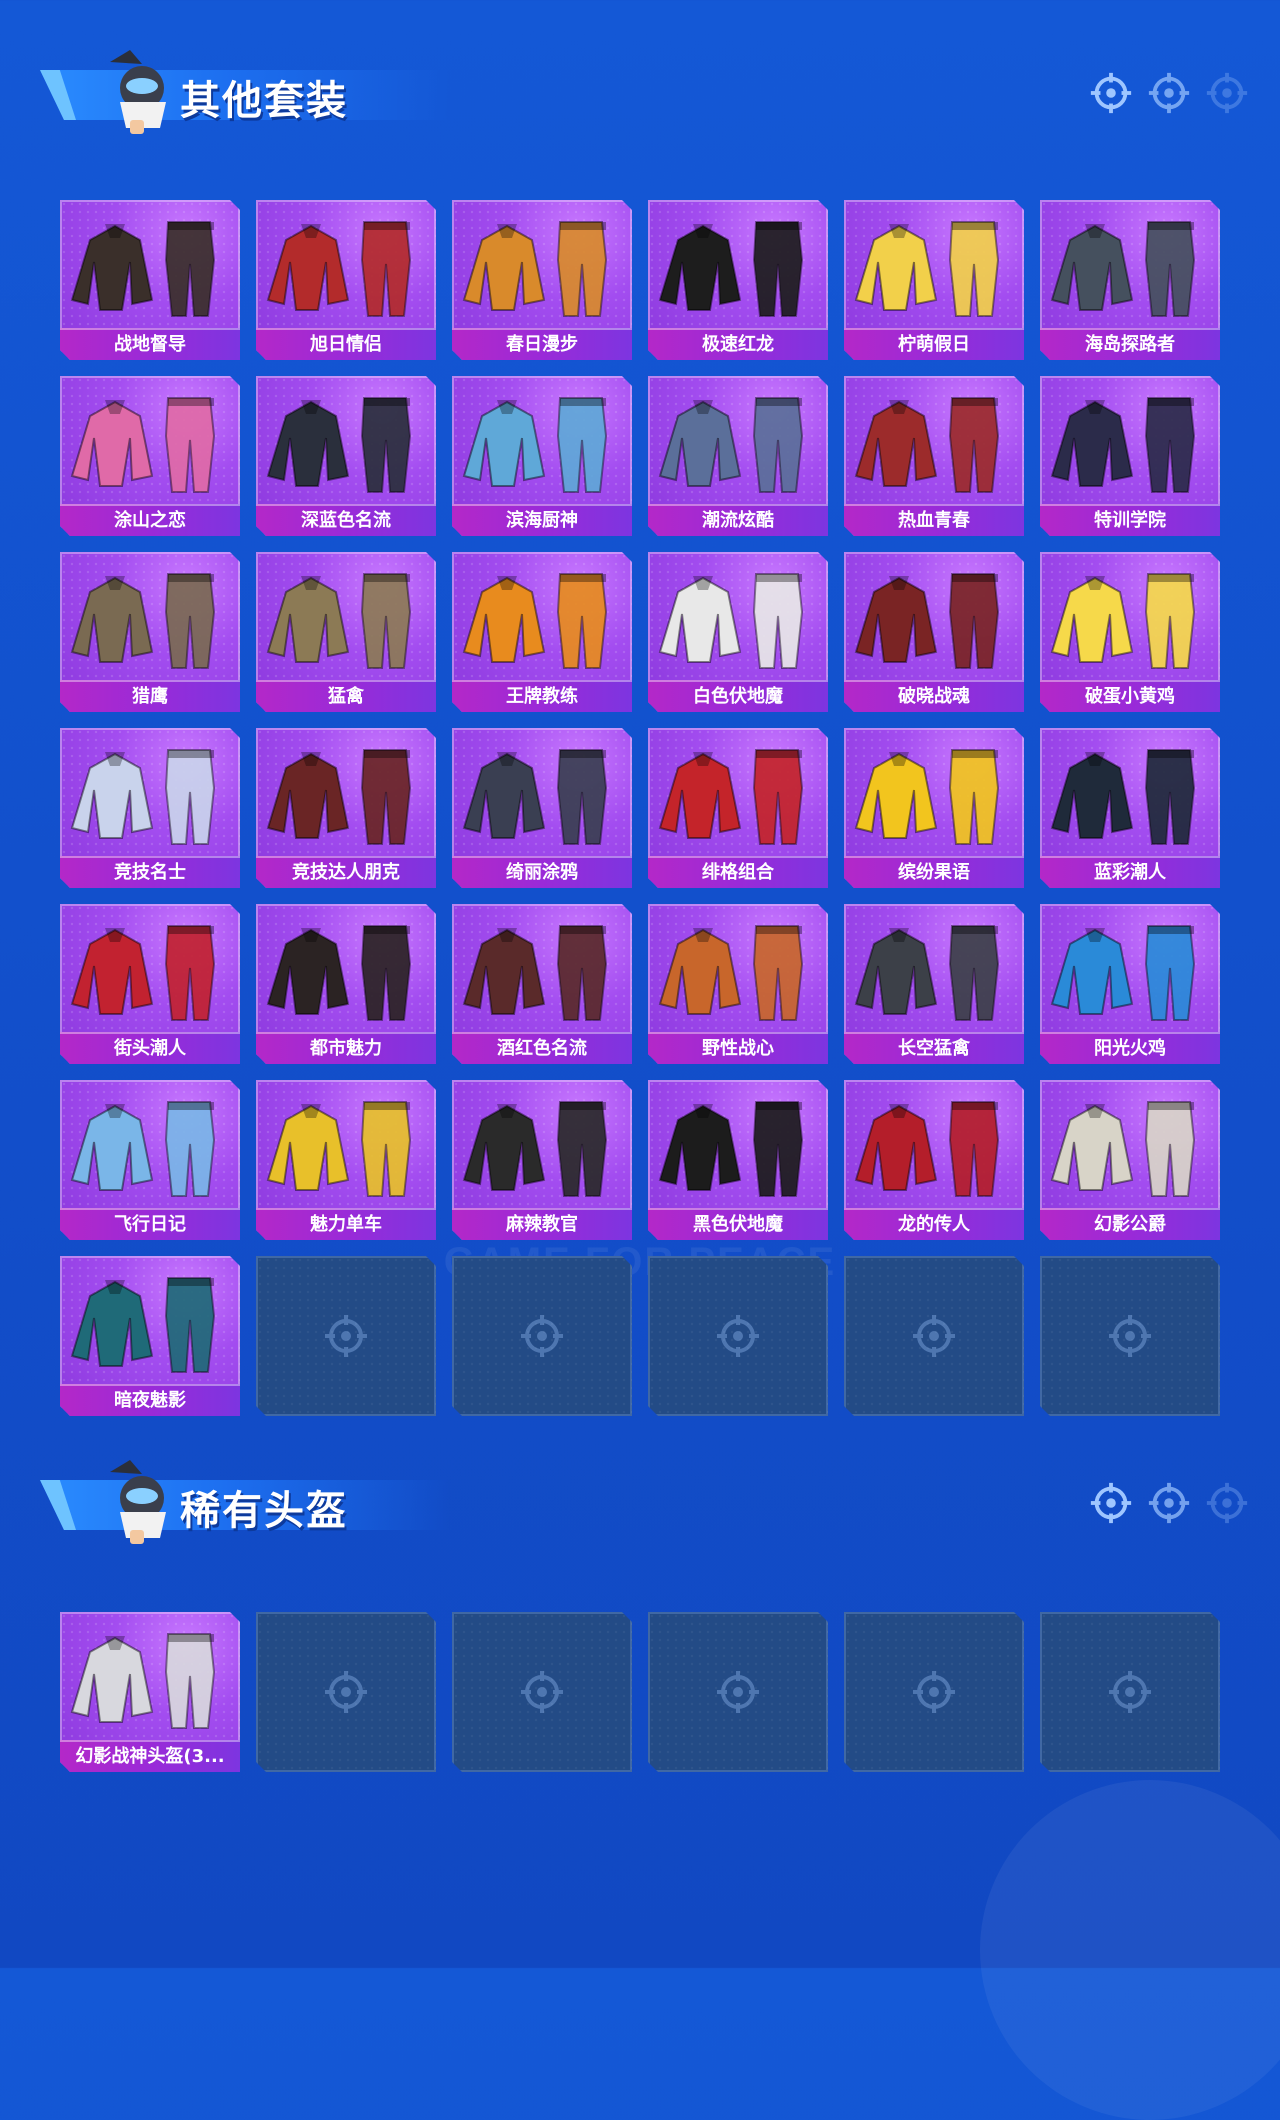 This screenshot has width=1280, height=2120. What do you see at coordinates (738, 456) in the screenshot?
I see `item-card: 潮流炫酷` at bounding box center [738, 456].